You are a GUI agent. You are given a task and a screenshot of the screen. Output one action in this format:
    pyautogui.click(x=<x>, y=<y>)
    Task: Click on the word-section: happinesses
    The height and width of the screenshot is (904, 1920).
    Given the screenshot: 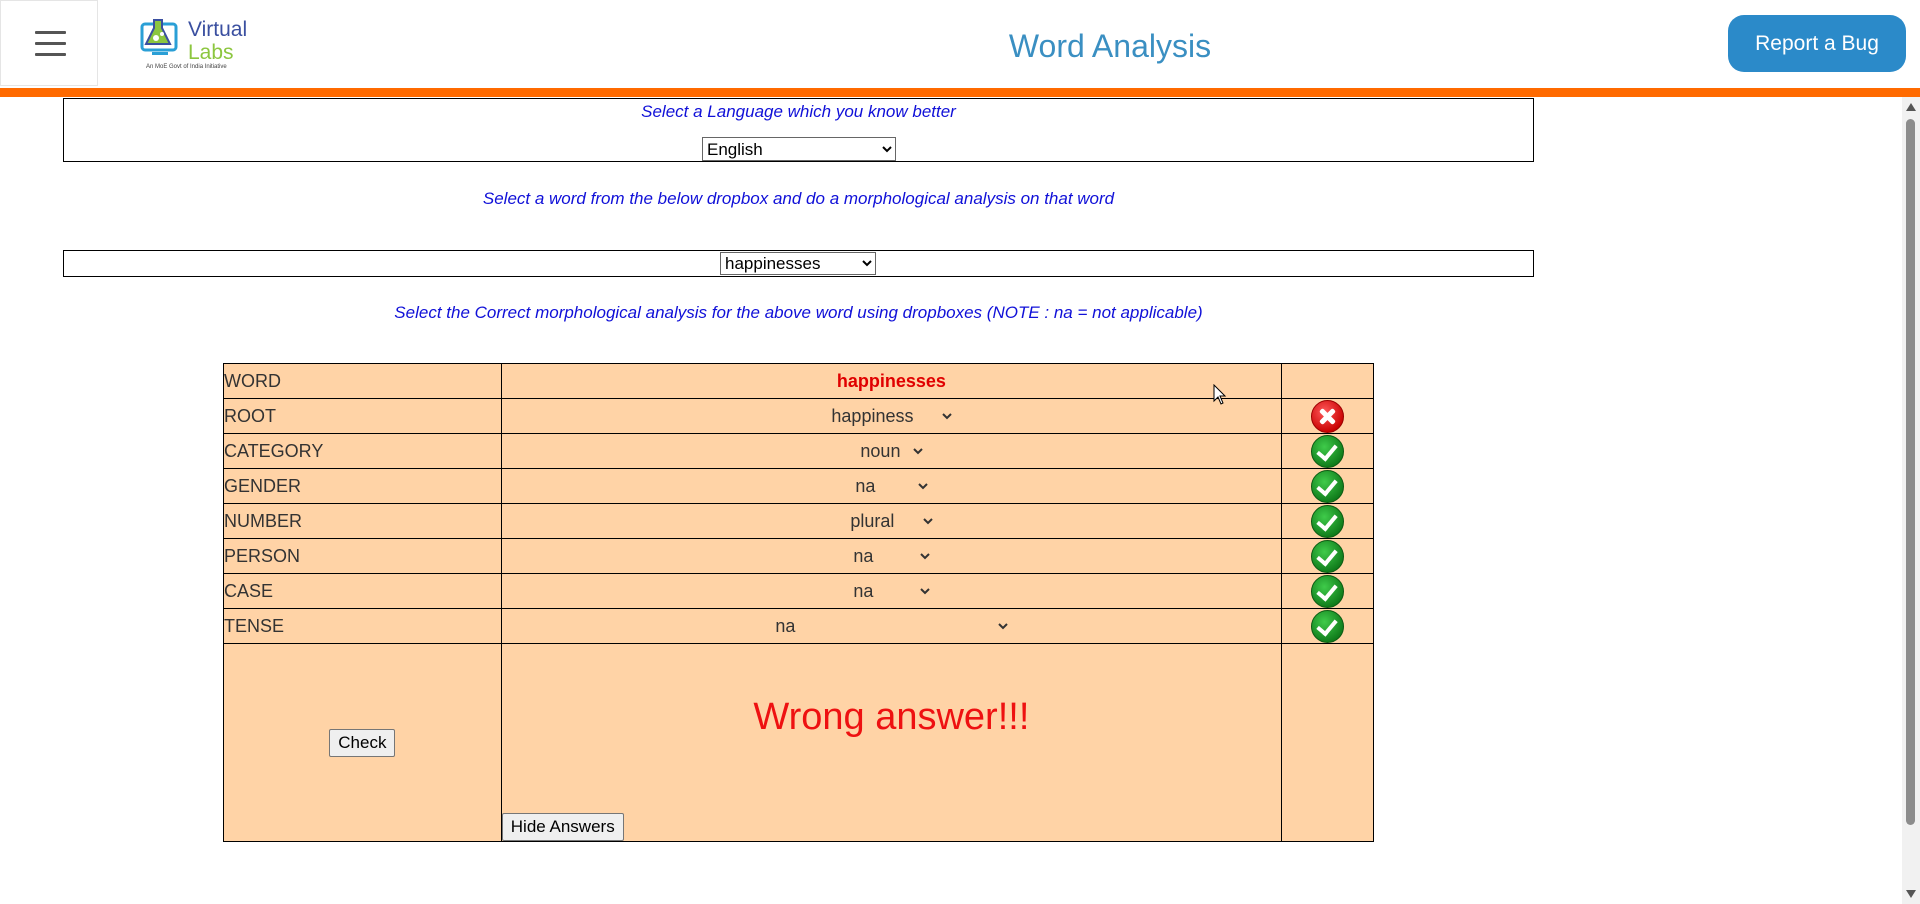 What is the action you would take?
    pyautogui.click(x=798, y=263)
    